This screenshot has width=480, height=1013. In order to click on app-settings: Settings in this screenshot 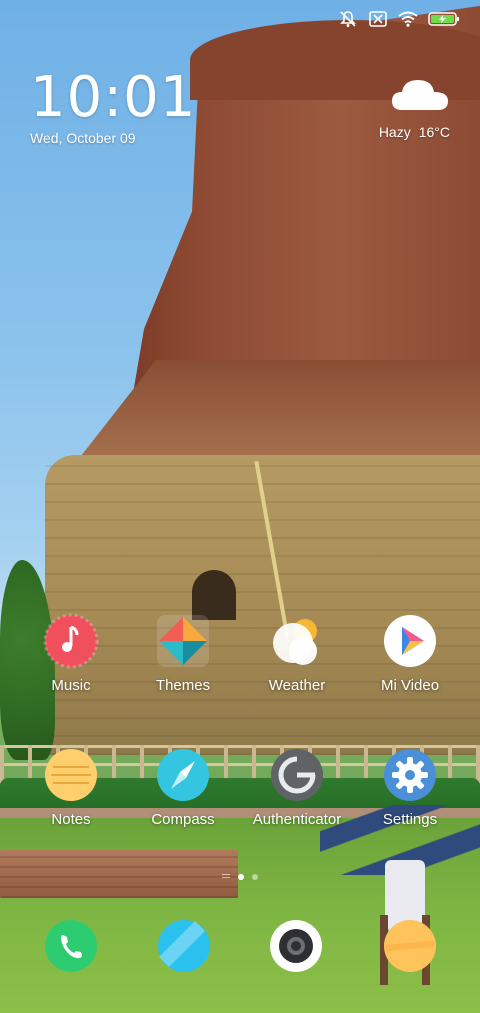, I will do `click(410, 787)`.